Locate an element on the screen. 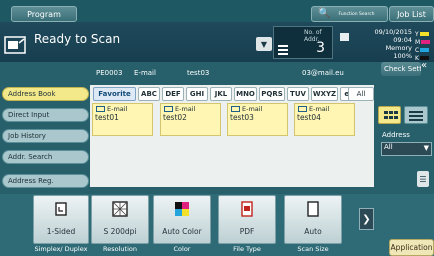 The image size is (434, 256). grid-icon is located at coordinates (391, 115).